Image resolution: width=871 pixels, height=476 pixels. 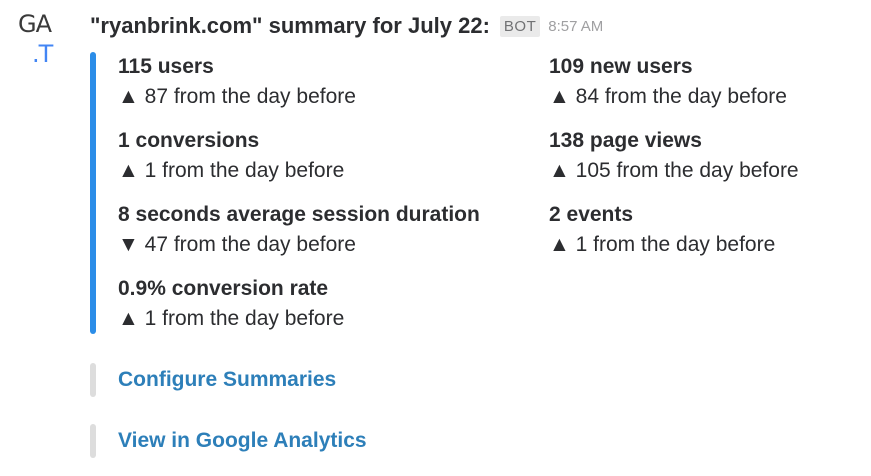 I want to click on metric-title: 115 users, so click(x=166, y=66).